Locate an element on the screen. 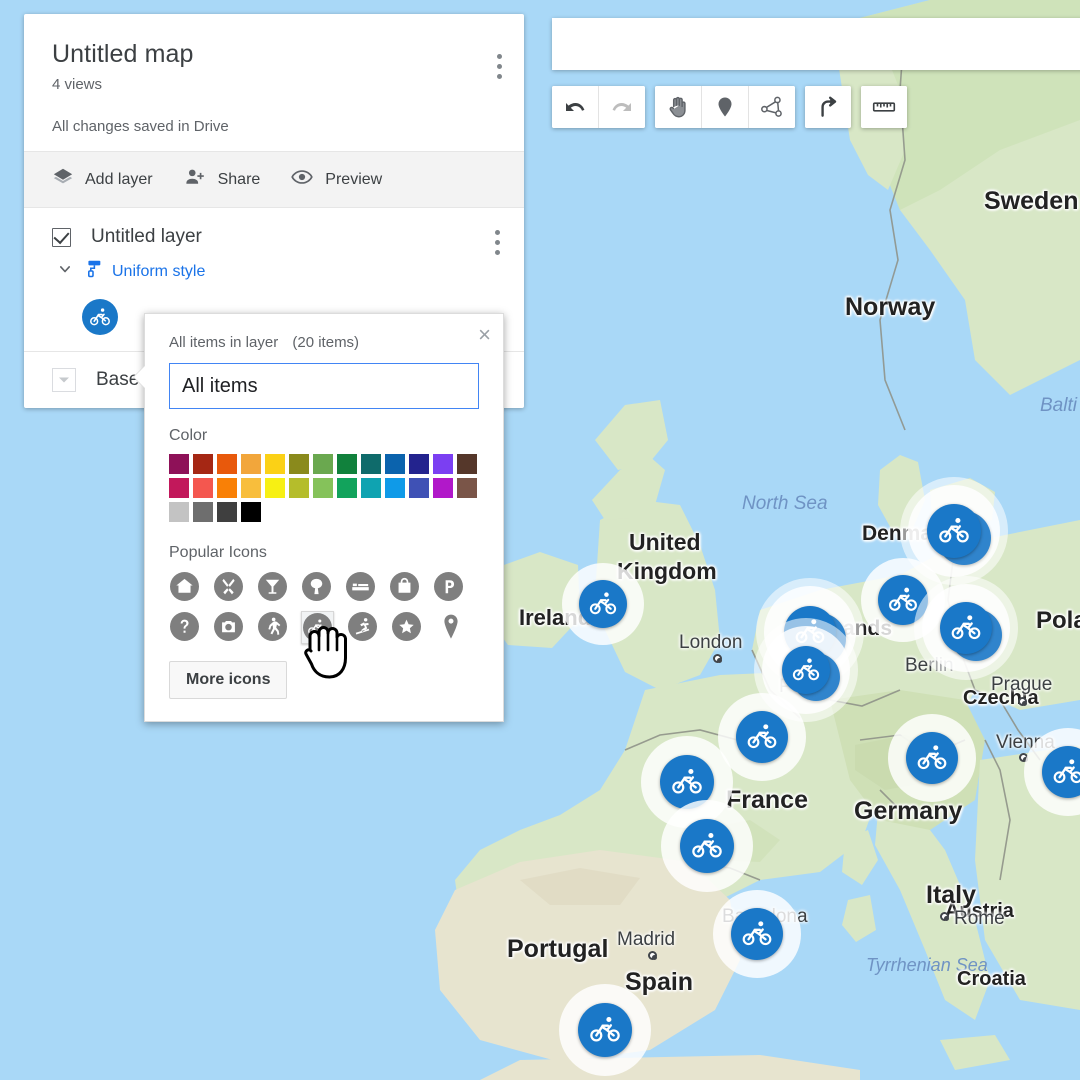 Image resolution: width=1080 pixels, height=1080 pixels. color-palette is located at coordinates (325, 490).